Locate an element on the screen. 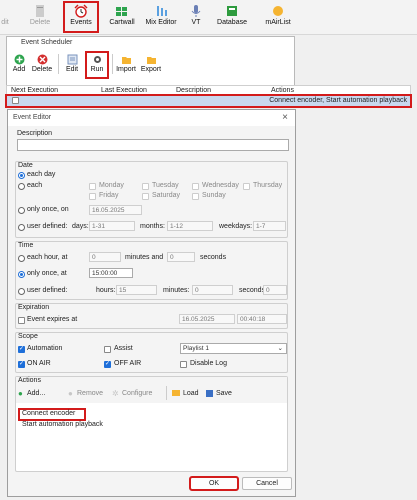 The height and width of the screenshot is (500, 417). minutes-input: 0 is located at coordinates (212, 290).